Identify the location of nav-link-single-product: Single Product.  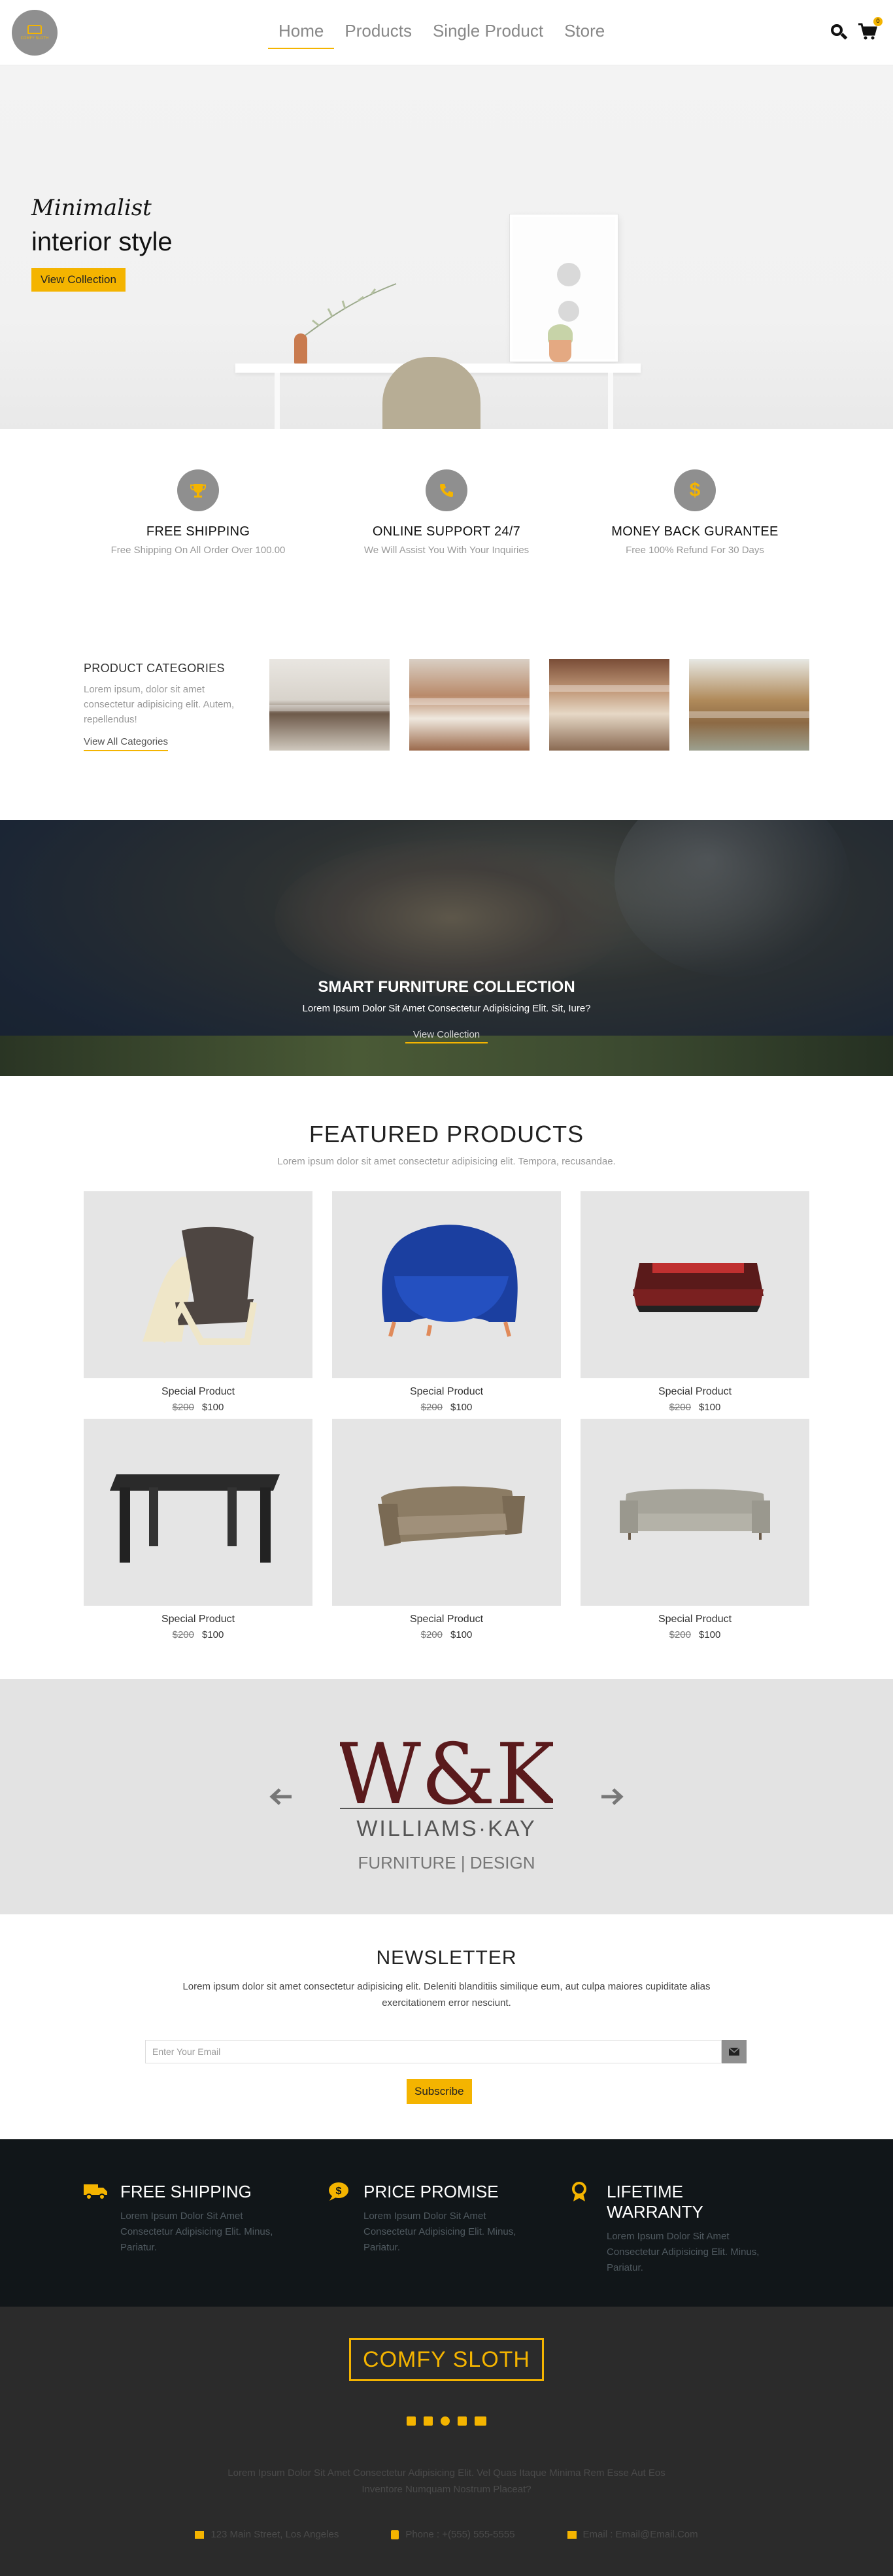
(488, 35).